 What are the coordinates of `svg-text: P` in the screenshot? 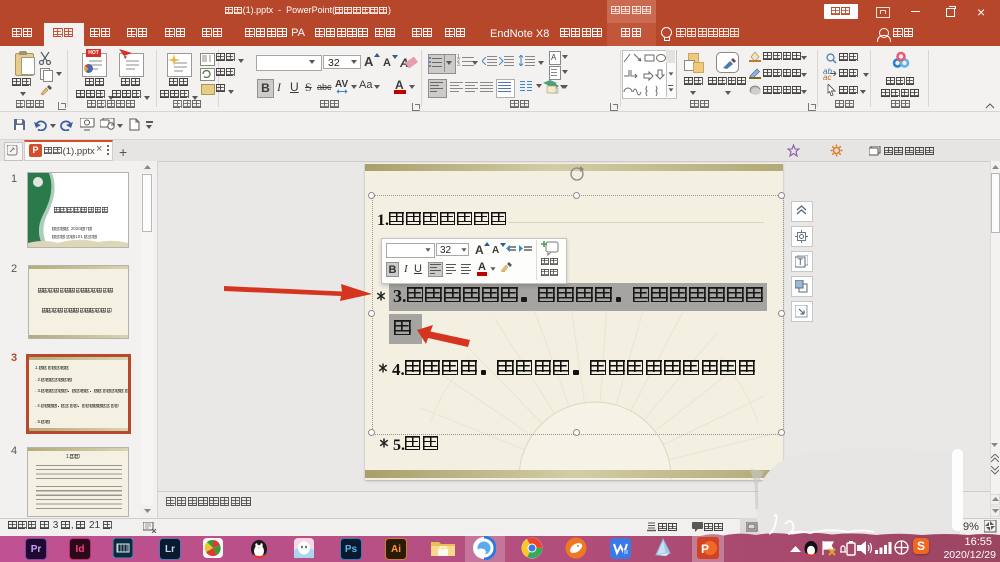 It's located at (705, 549).